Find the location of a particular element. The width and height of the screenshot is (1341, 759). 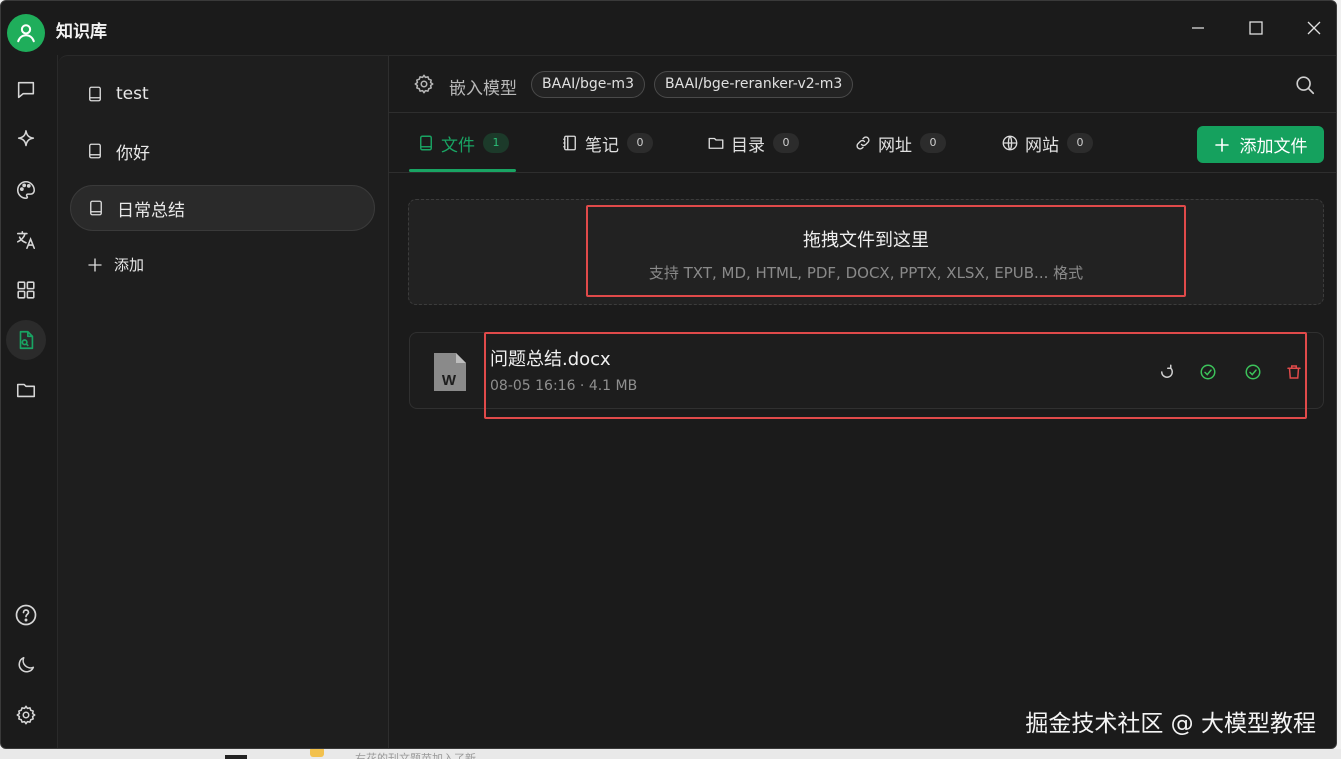

background-shape is located at coordinates (236, 757).